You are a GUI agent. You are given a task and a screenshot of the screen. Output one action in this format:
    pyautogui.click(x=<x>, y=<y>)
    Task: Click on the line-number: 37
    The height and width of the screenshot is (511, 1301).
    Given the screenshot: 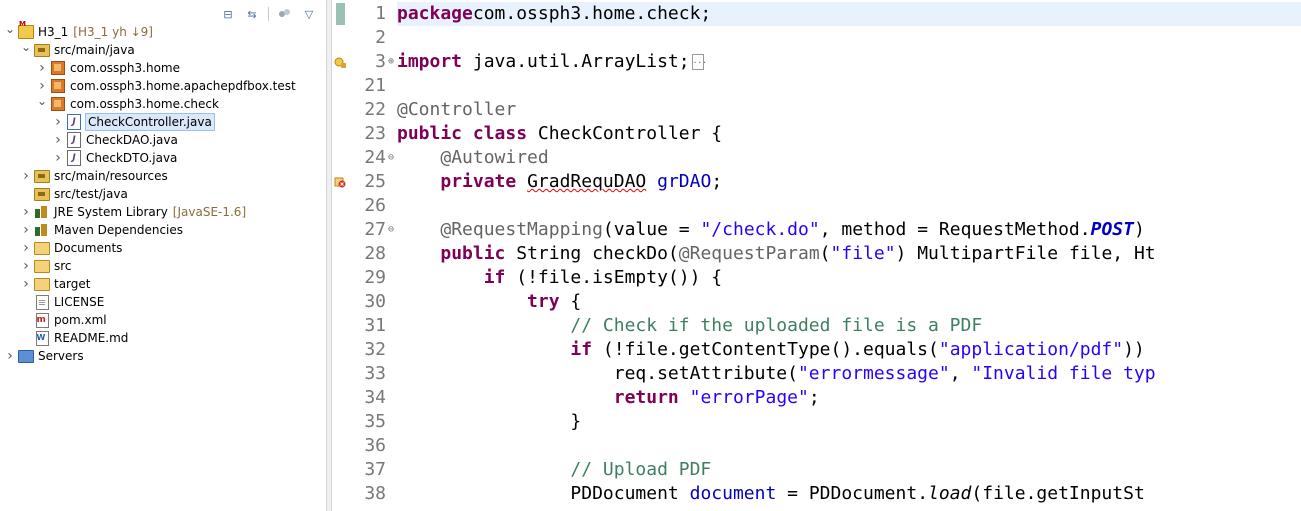 What is the action you would take?
    pyautogui.click(x=375, y=469)
    